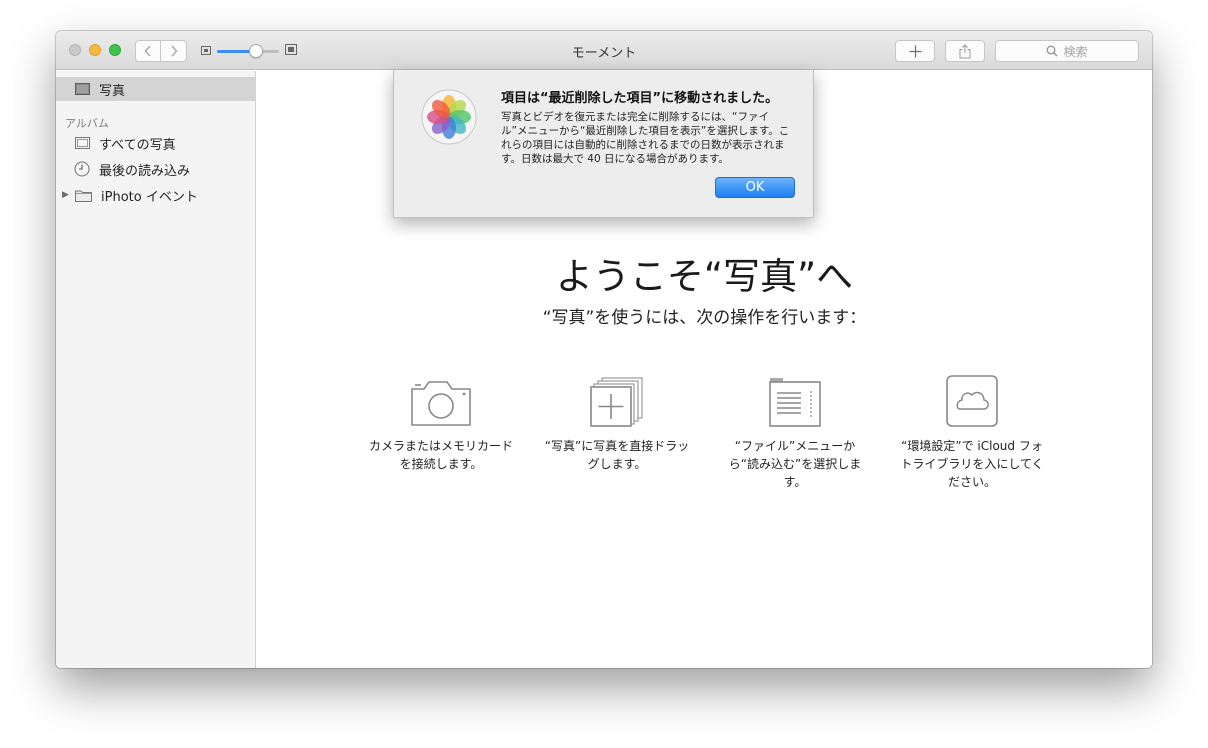 The image size is (1208, 748). I want to click on photo-stack-add-icon, so click(616, 402).